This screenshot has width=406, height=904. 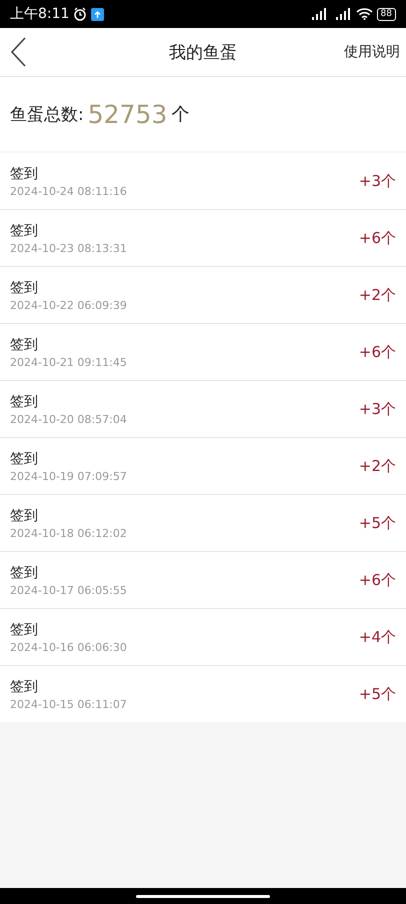 What do you see at coordinates (203, 53) in the screenshot?
I see `page-title: 我的鱼蛋` at bounding box center [203, 53].